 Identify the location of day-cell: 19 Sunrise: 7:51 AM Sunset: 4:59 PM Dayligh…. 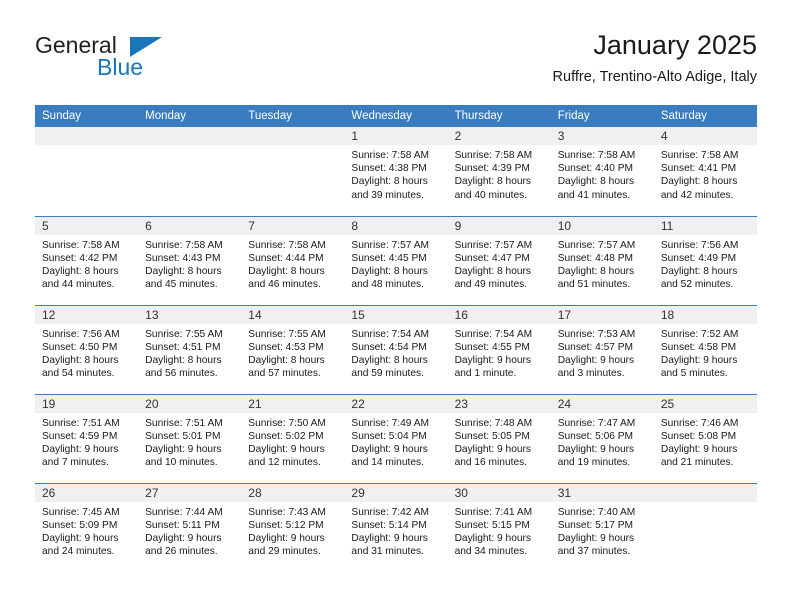
(87, 438).